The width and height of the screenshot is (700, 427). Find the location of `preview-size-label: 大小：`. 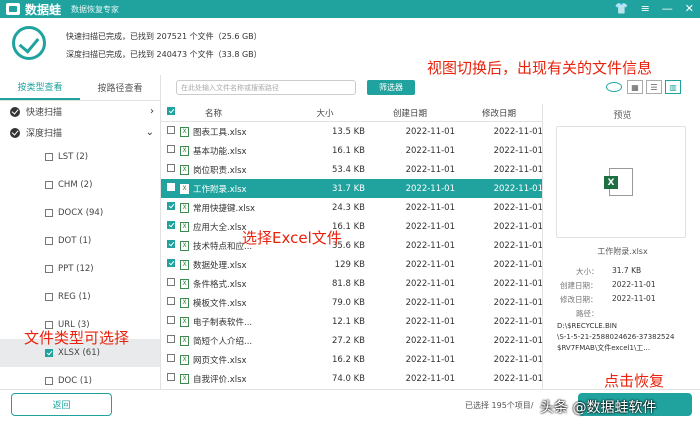

preview-size-label: 大小： is located at coordinates (587, 271).